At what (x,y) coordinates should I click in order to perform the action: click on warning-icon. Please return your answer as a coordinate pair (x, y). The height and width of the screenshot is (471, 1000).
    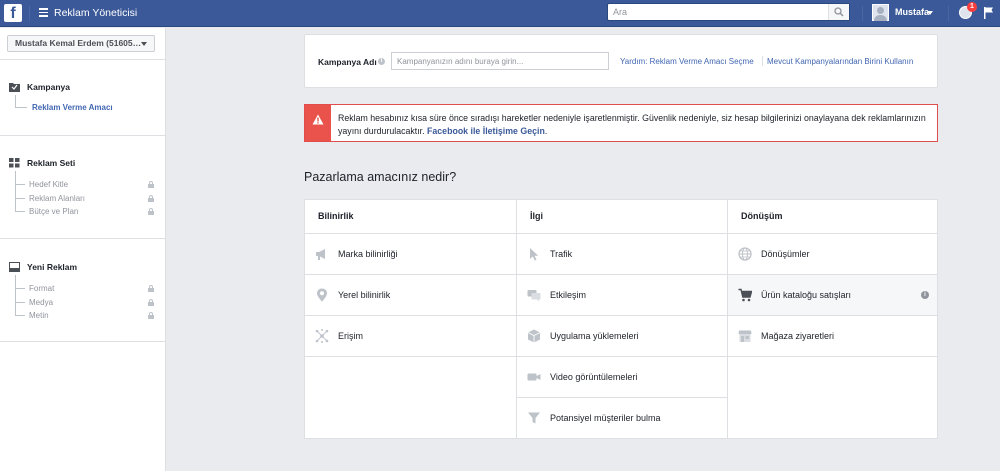
    Looking at the image, I should click on (318, 119).